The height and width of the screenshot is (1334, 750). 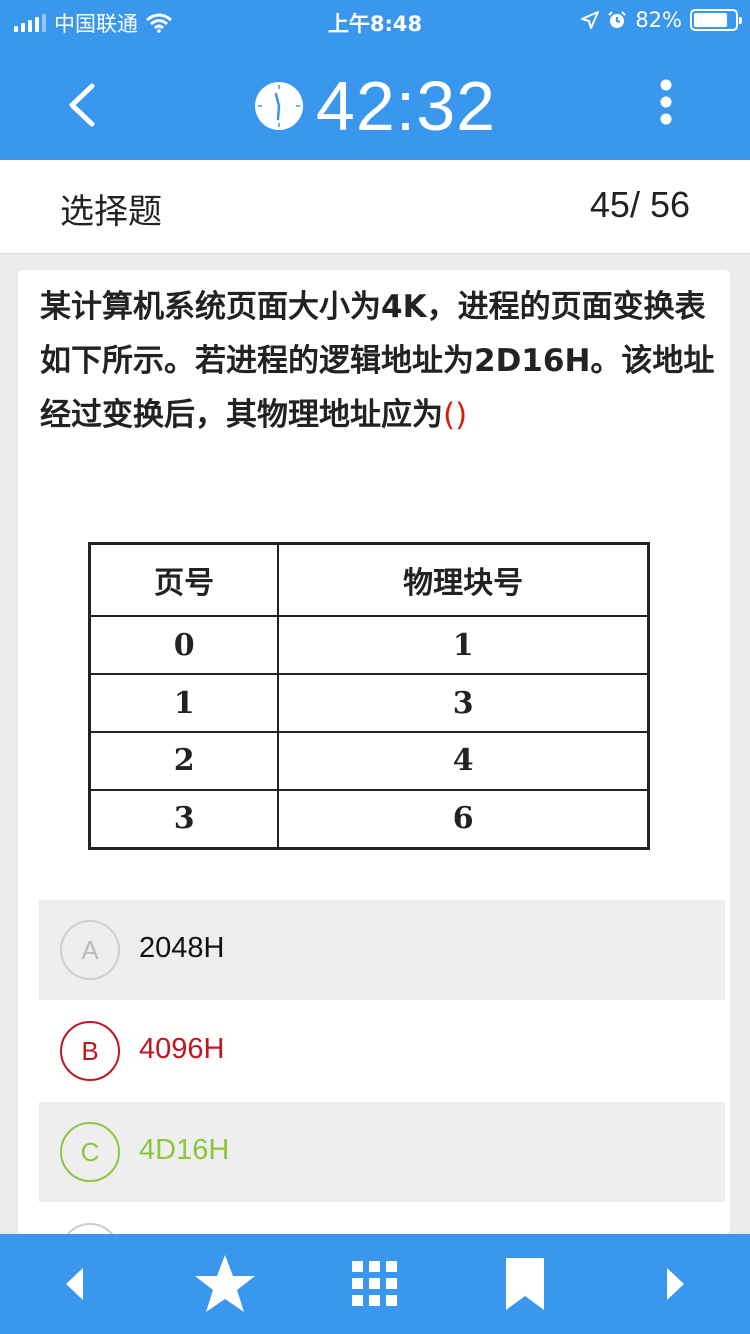 What do you see at coordinates (382, 950) in the screenshot?
I see `option-a: A 2048H` at bounding box center [382, 950].